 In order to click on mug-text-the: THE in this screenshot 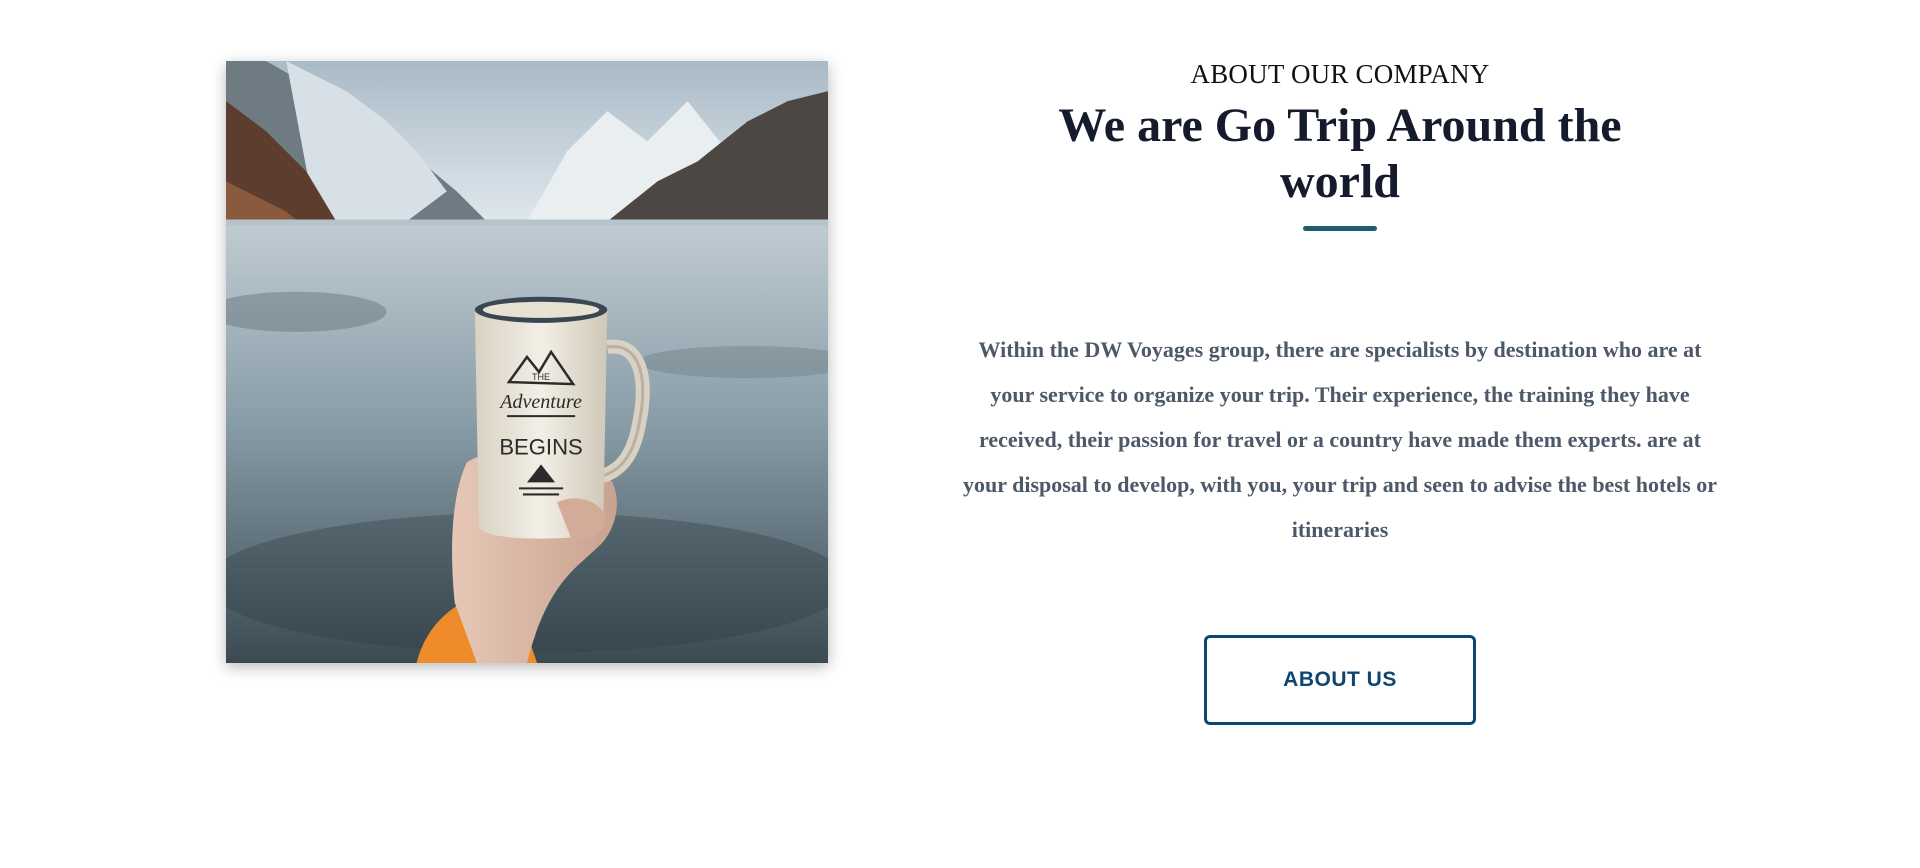, I will do `click(541, 377)`.